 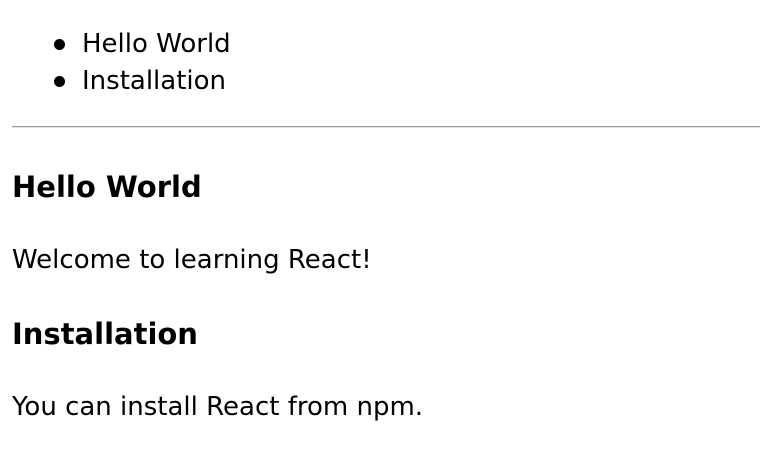 What do you see at coordinates (386, 127) in the screenshot?
I see `horizontal-divider` at bounding box center [386, 127].